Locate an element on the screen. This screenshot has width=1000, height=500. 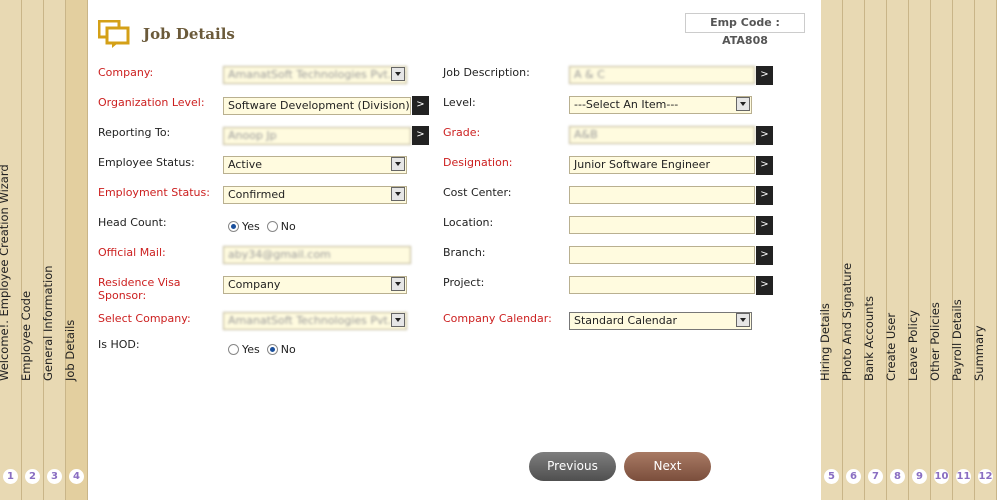
step-number: 8 is located at coordinates (897, 476).